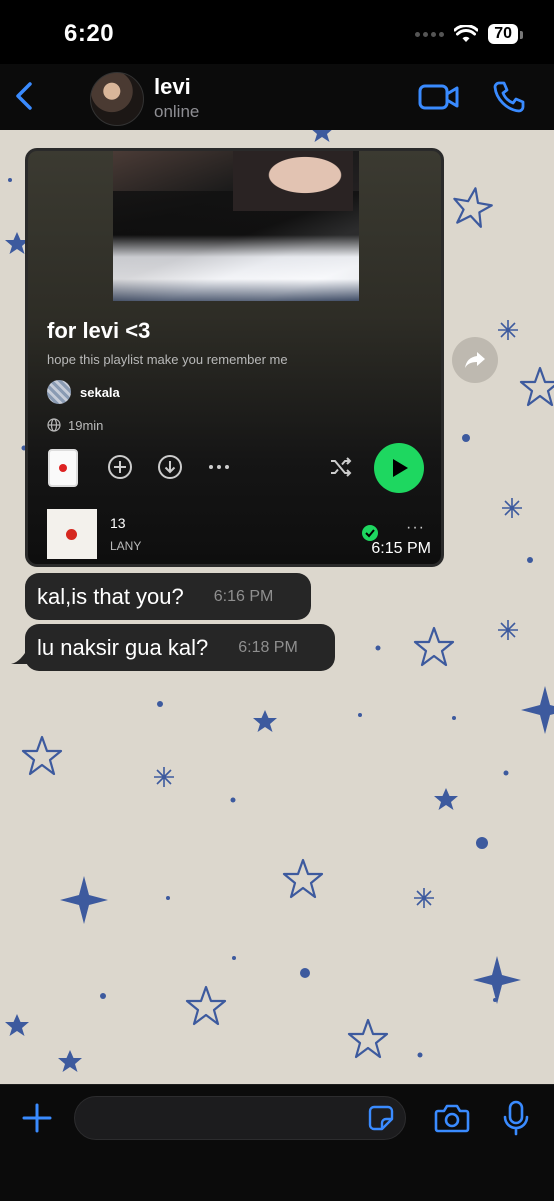 The image size is (554, 1201). What do you see at coordinates (177, 111) in the screenshot?
I see `contact-status: online` at bounding box center [177, 111].